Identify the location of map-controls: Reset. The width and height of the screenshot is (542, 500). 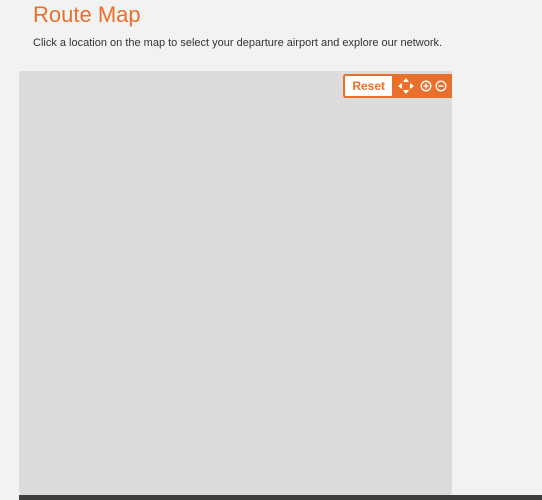
(397, 86).